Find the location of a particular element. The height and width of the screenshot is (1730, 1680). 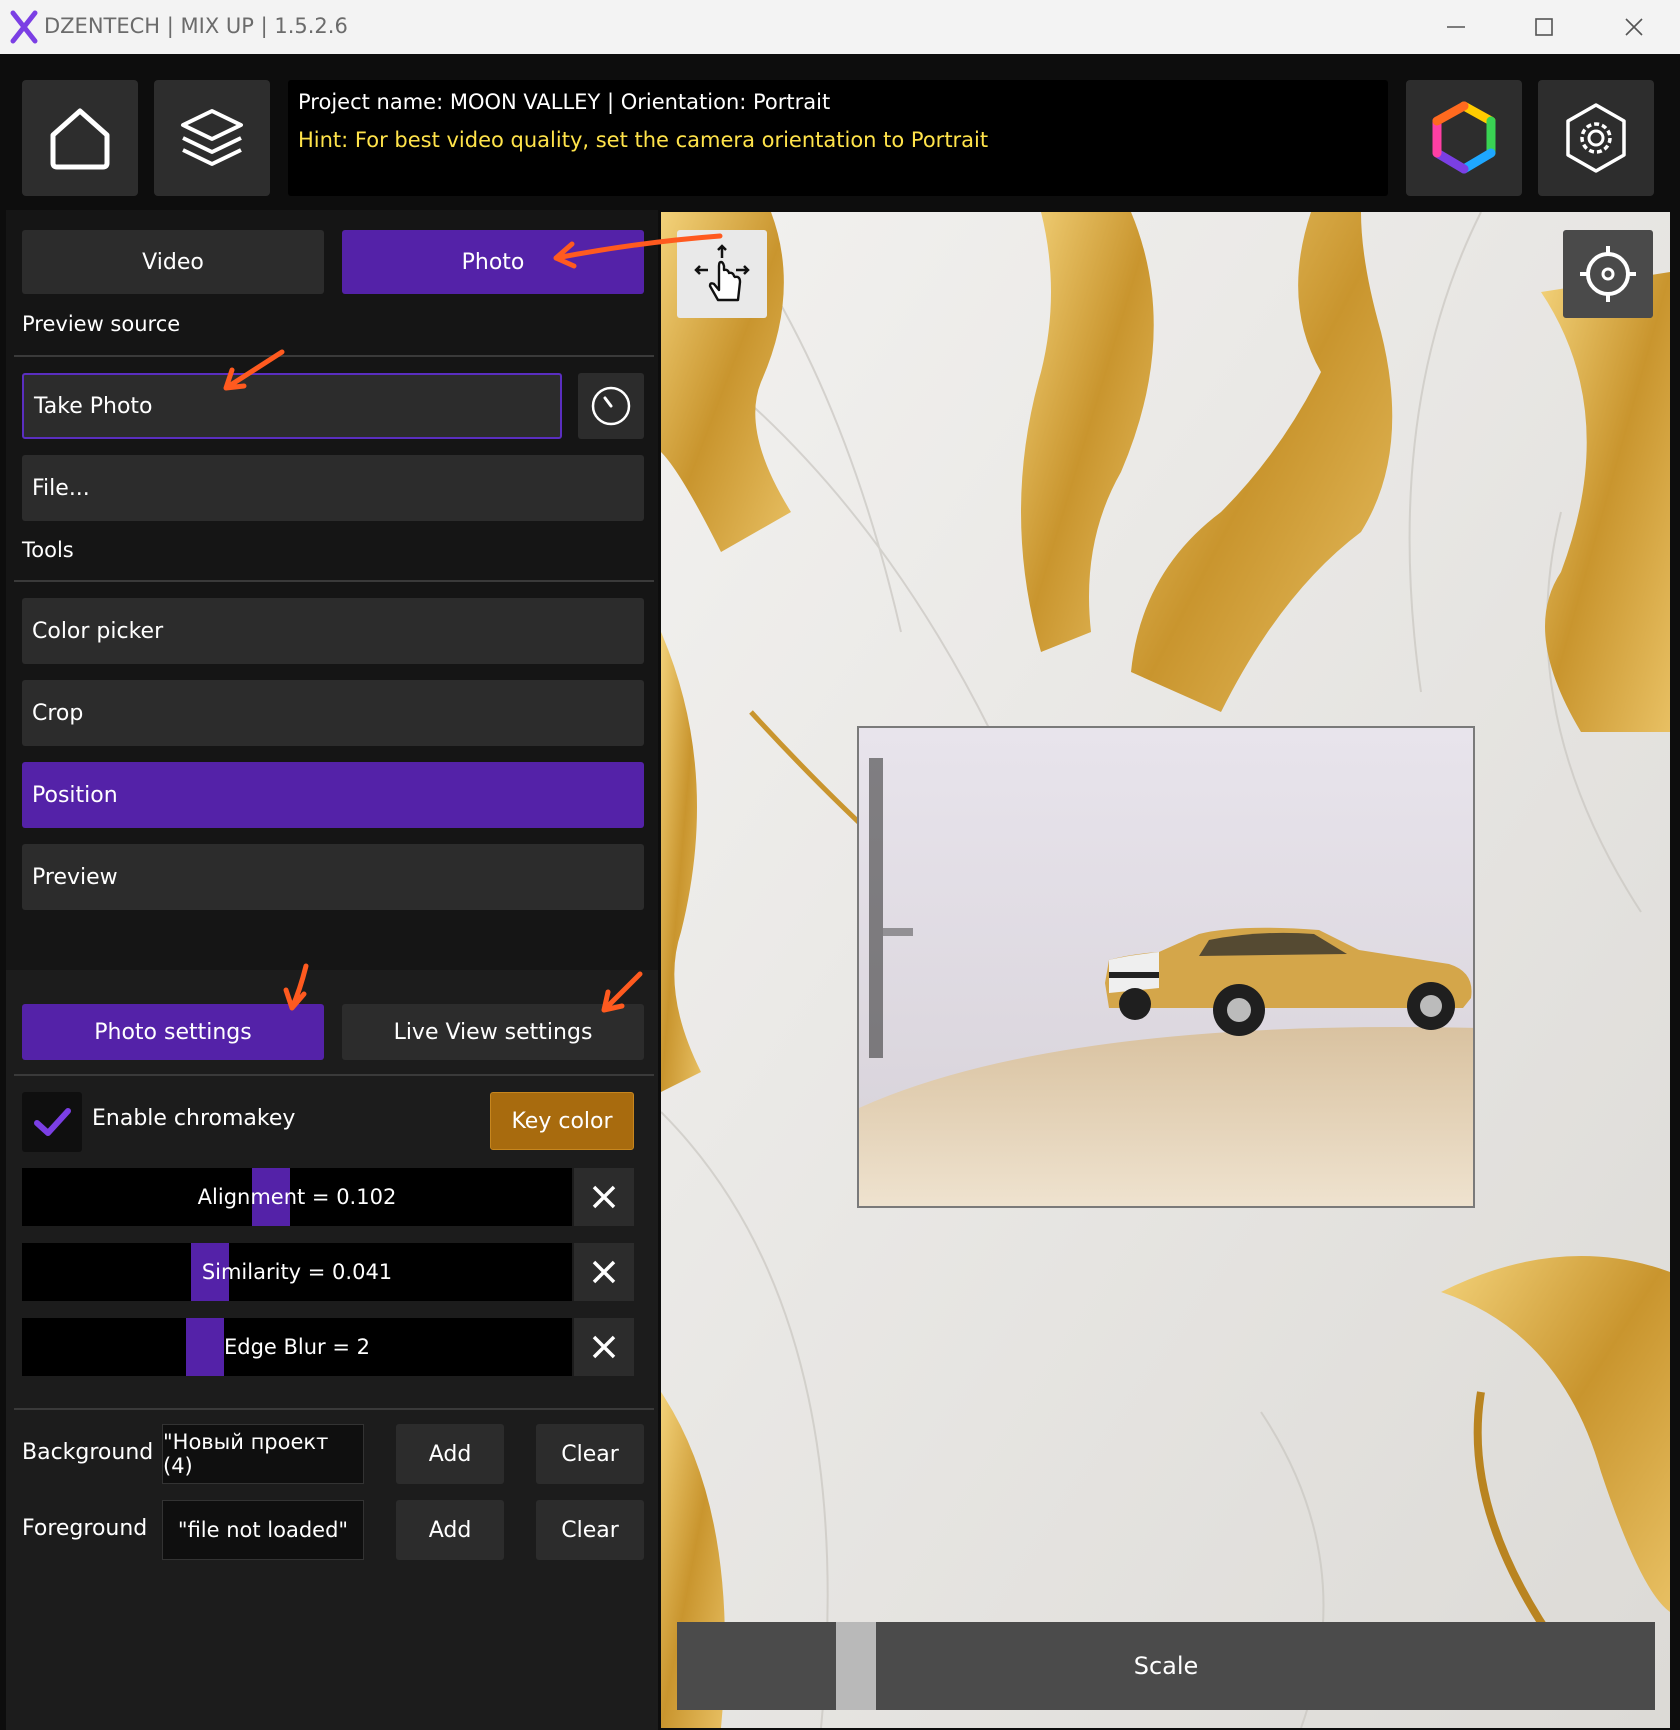

checkmark-icon is located at coordinates (52, 1122).